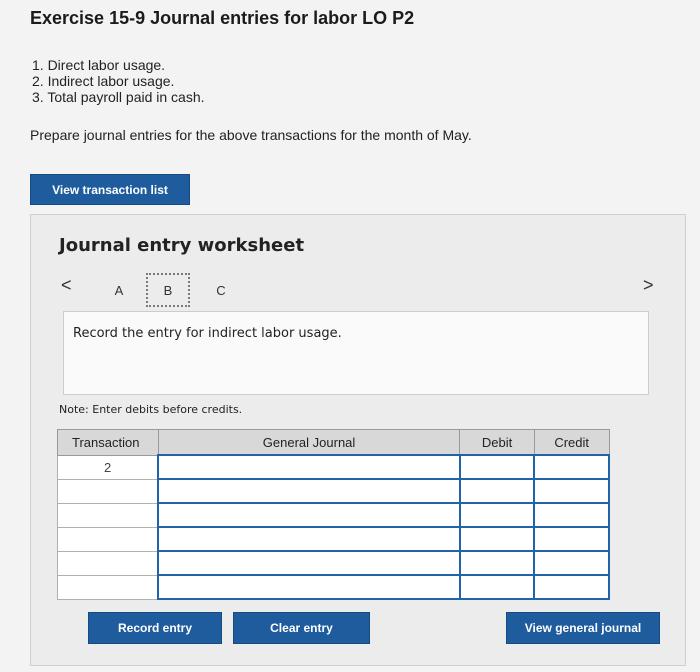  Describe the element at coordinates (309, 442) in the screenshot. I see `general-journal-column-header: General Journal` at that location.